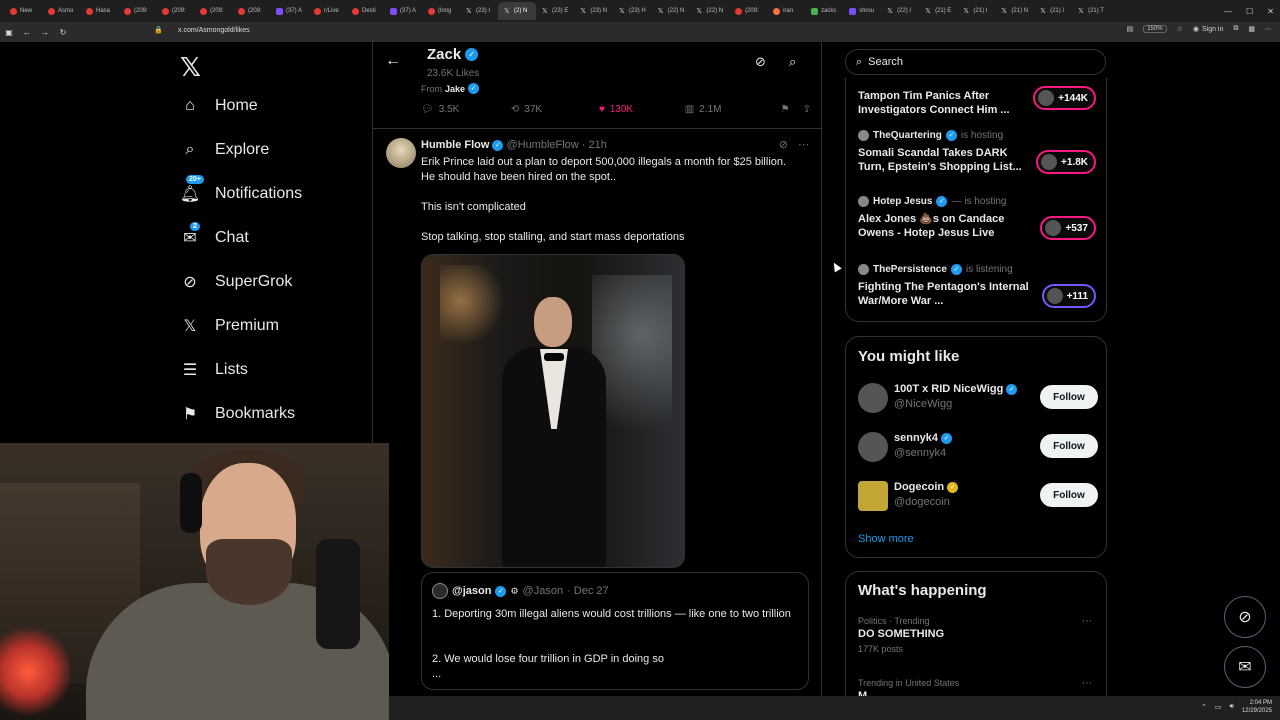 The image size is (1280, 720). I want to click on nav-item-notifications: 🔔︎ 20+ Notifications, so click(241, 189).